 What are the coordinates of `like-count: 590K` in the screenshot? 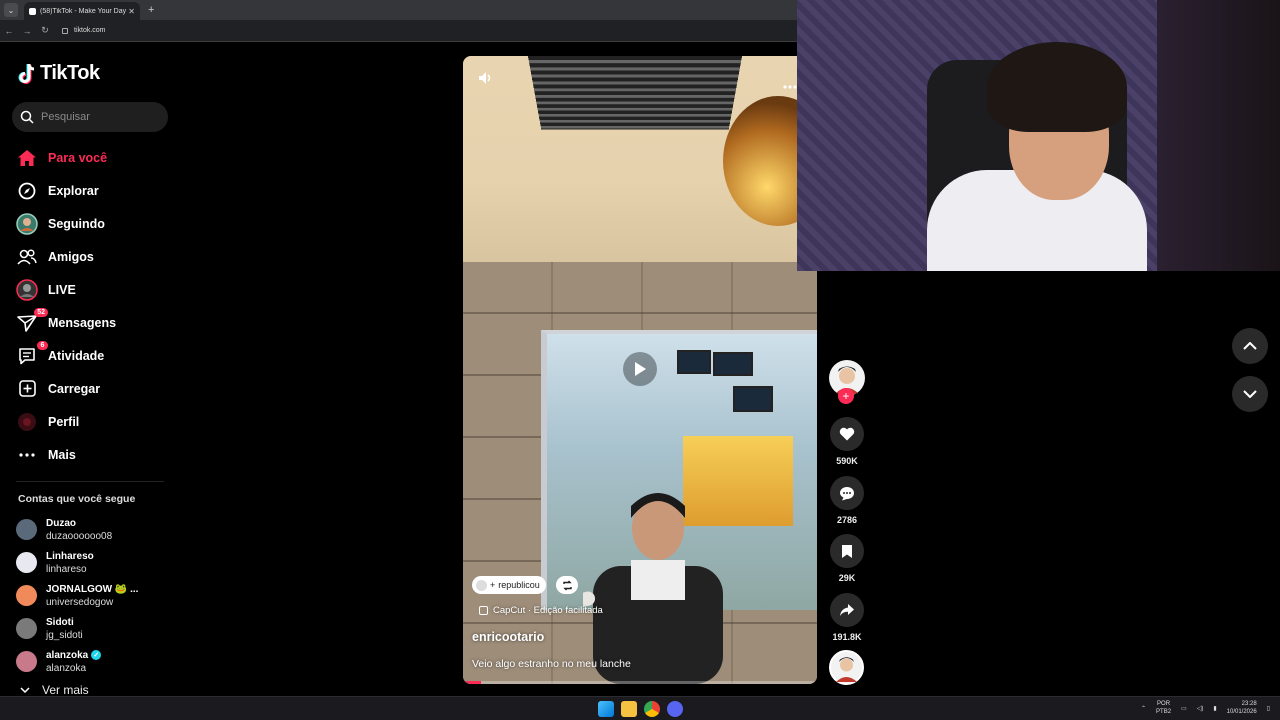 It's located at (847, 461).